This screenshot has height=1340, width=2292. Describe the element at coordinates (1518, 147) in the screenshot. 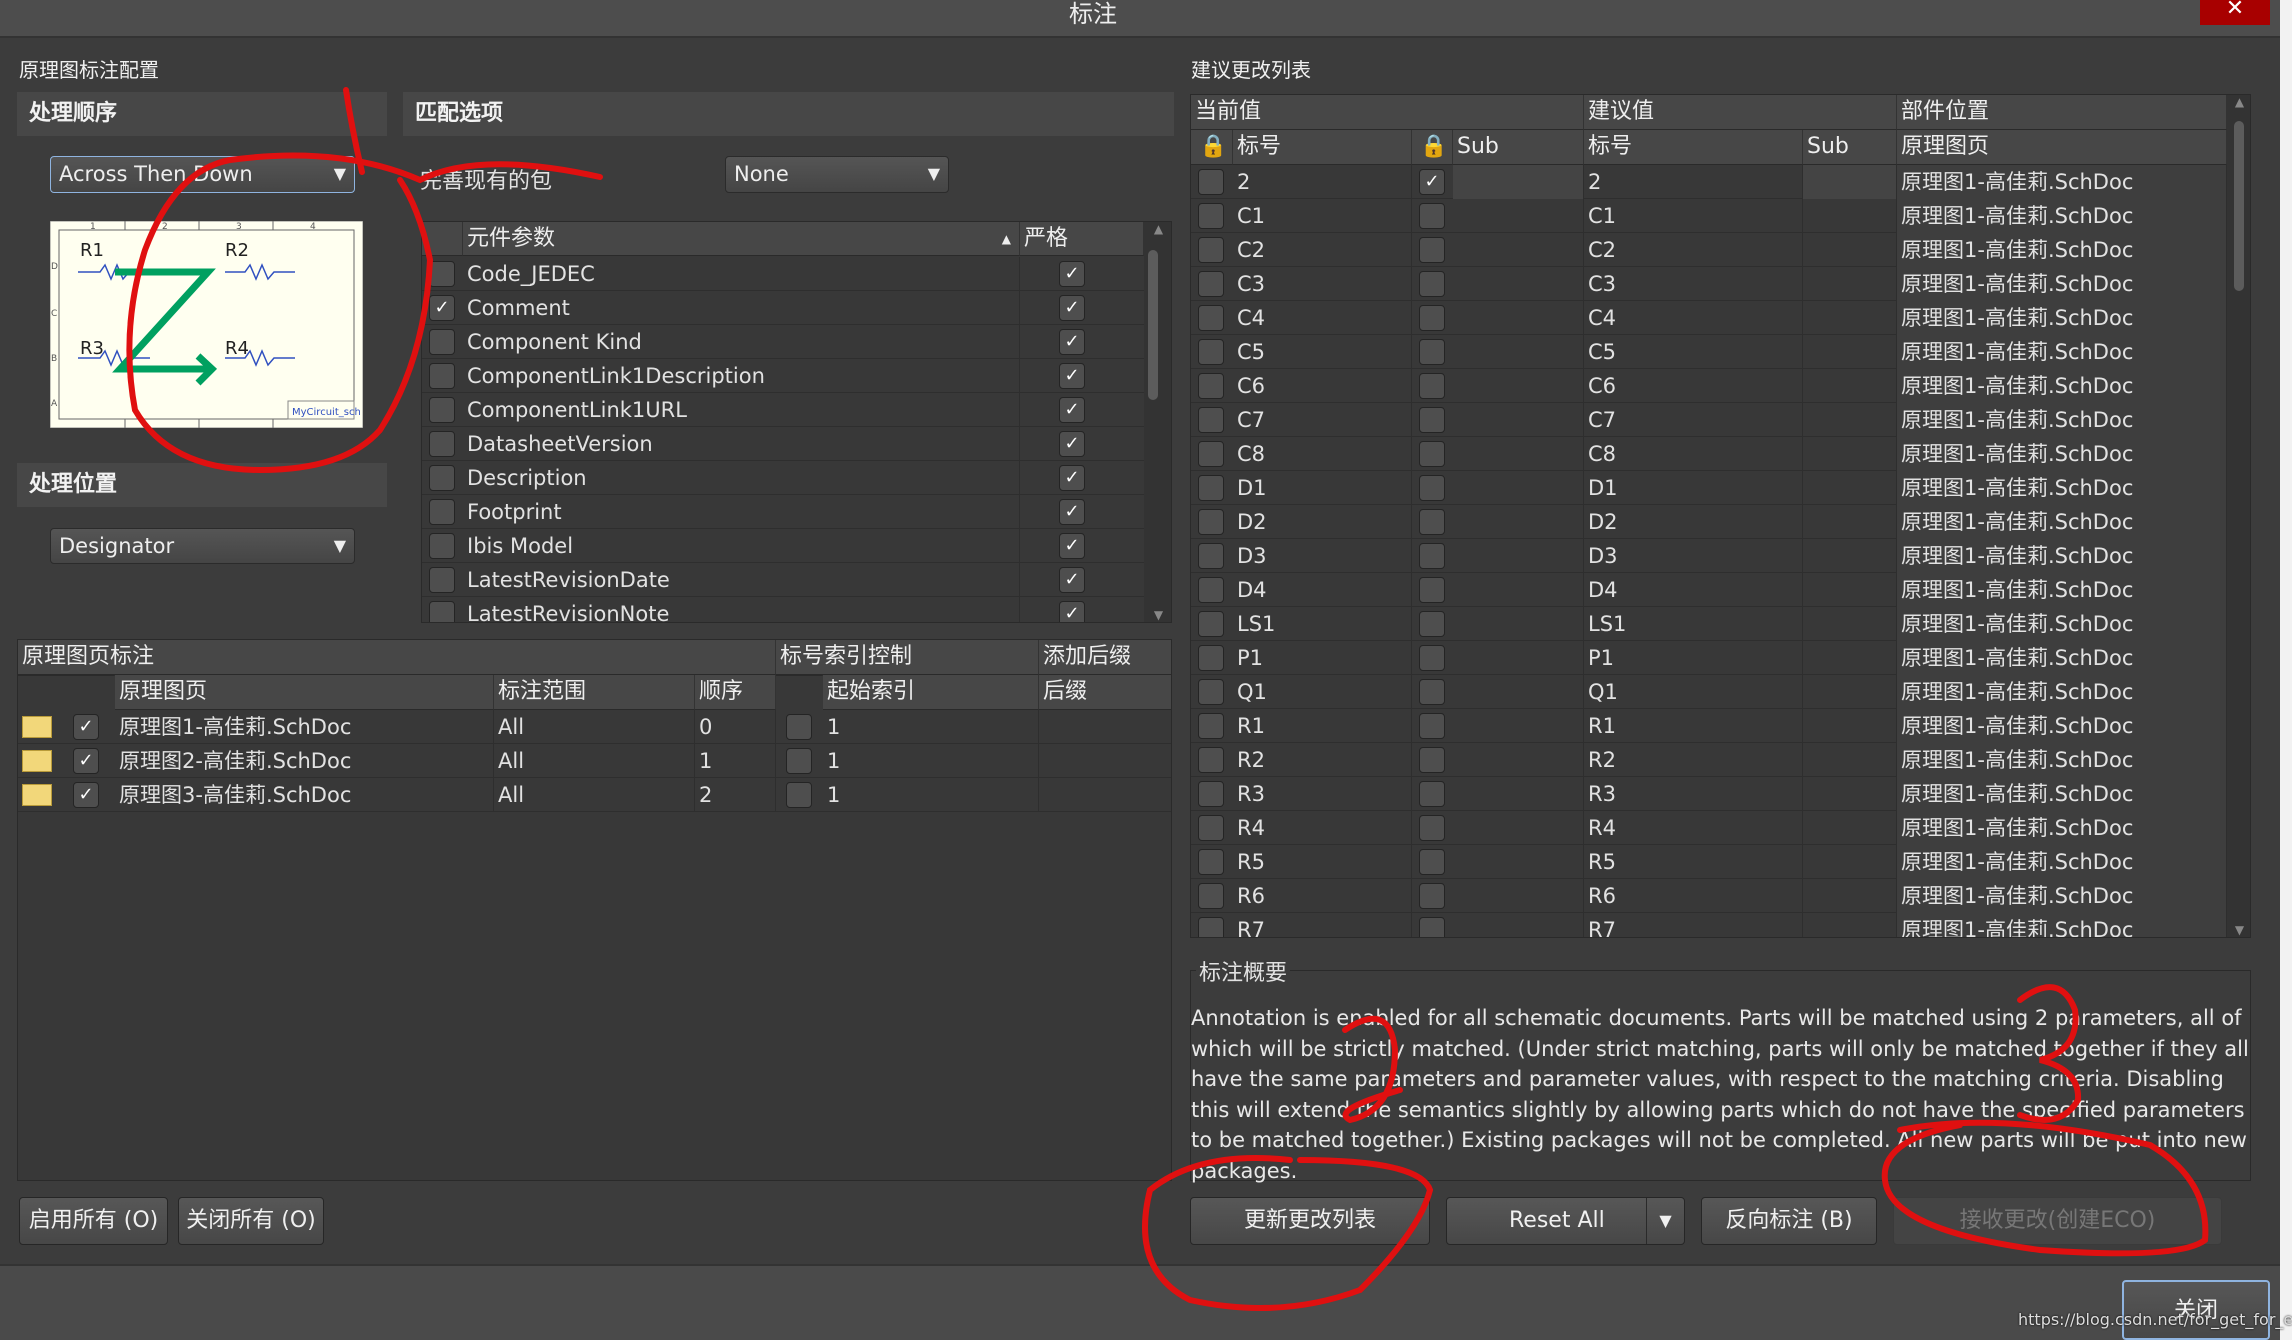

I see `col-sub: Sub` at that location.